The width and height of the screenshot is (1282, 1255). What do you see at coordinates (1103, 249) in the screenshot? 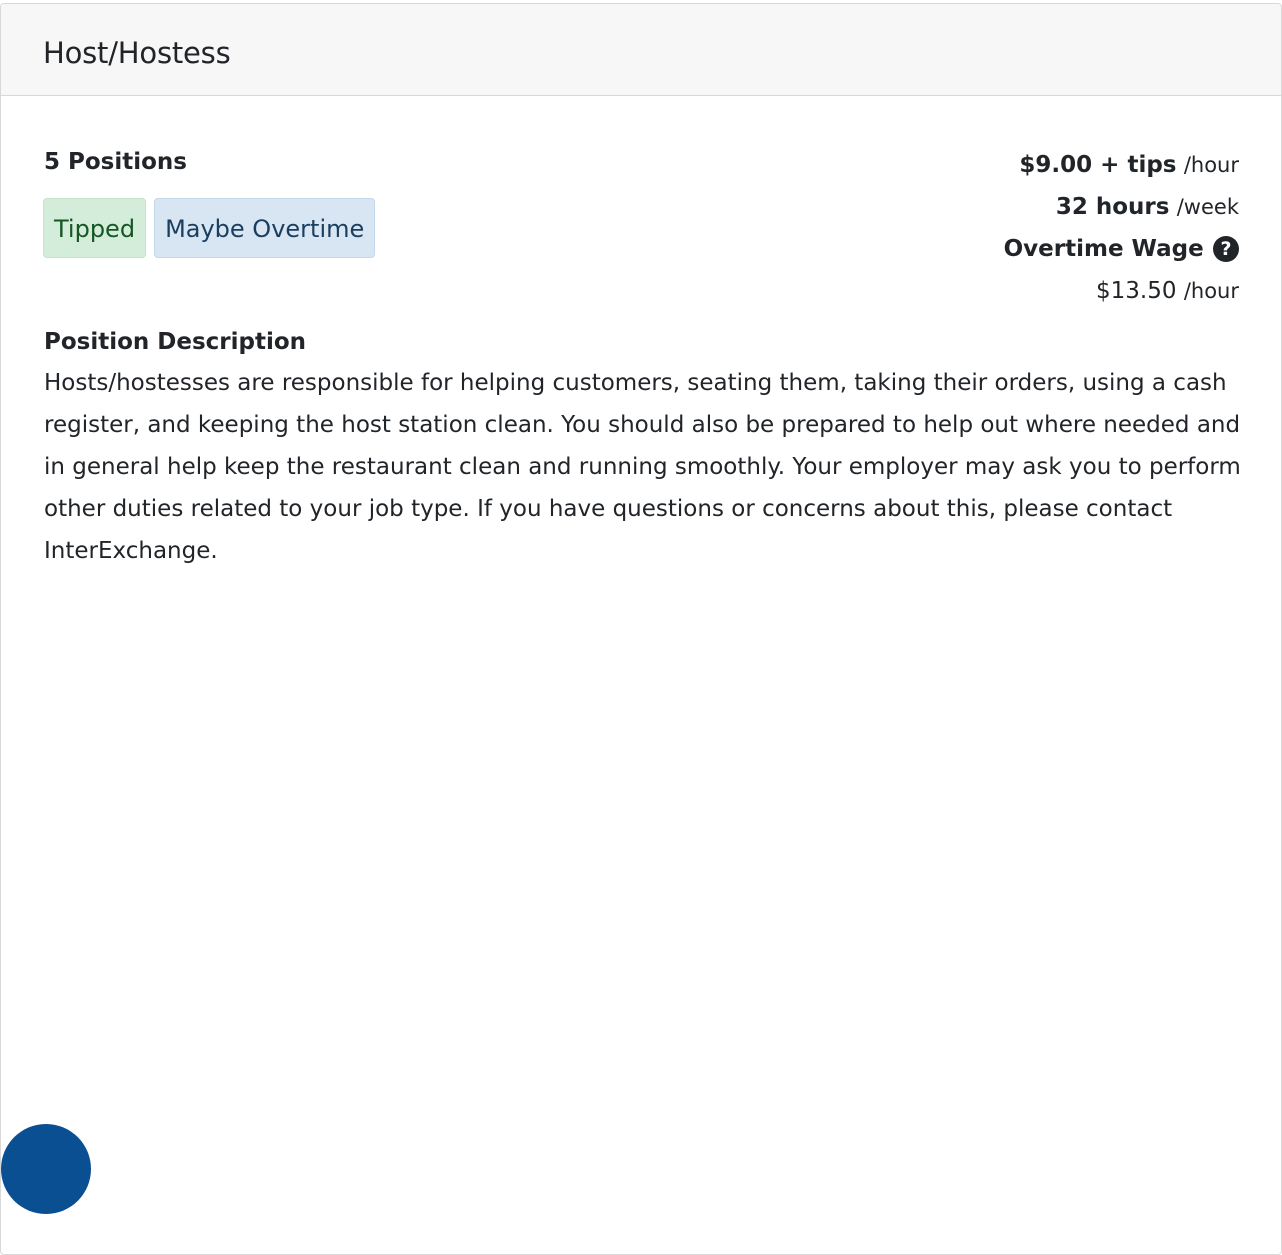
I see `overtime-wage-label: Overtime Wage` at bounding box center [1103, 249].